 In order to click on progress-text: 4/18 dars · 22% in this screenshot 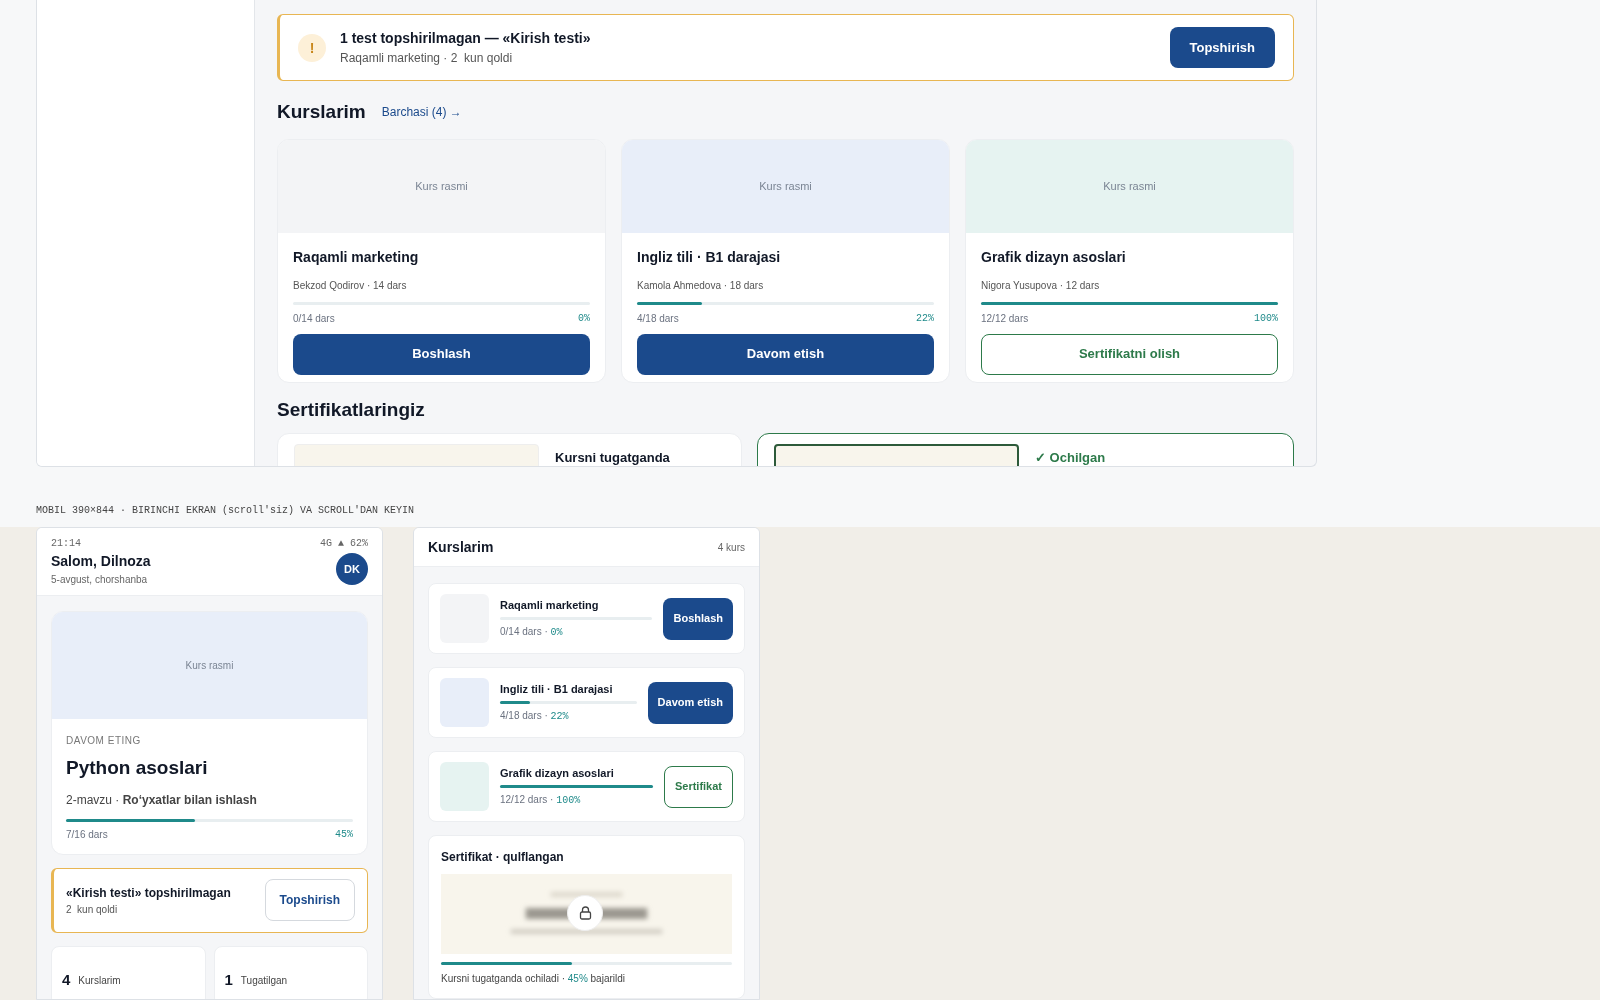, I will do `click(535, 717)`.